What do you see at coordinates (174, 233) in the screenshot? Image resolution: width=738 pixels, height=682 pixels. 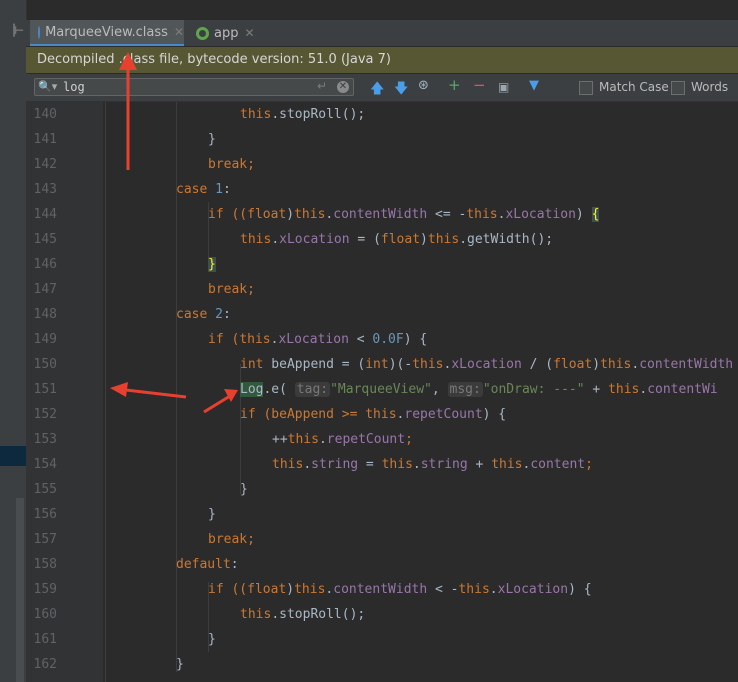 I see `annotation-arrows` at bounding box center [174, 233].